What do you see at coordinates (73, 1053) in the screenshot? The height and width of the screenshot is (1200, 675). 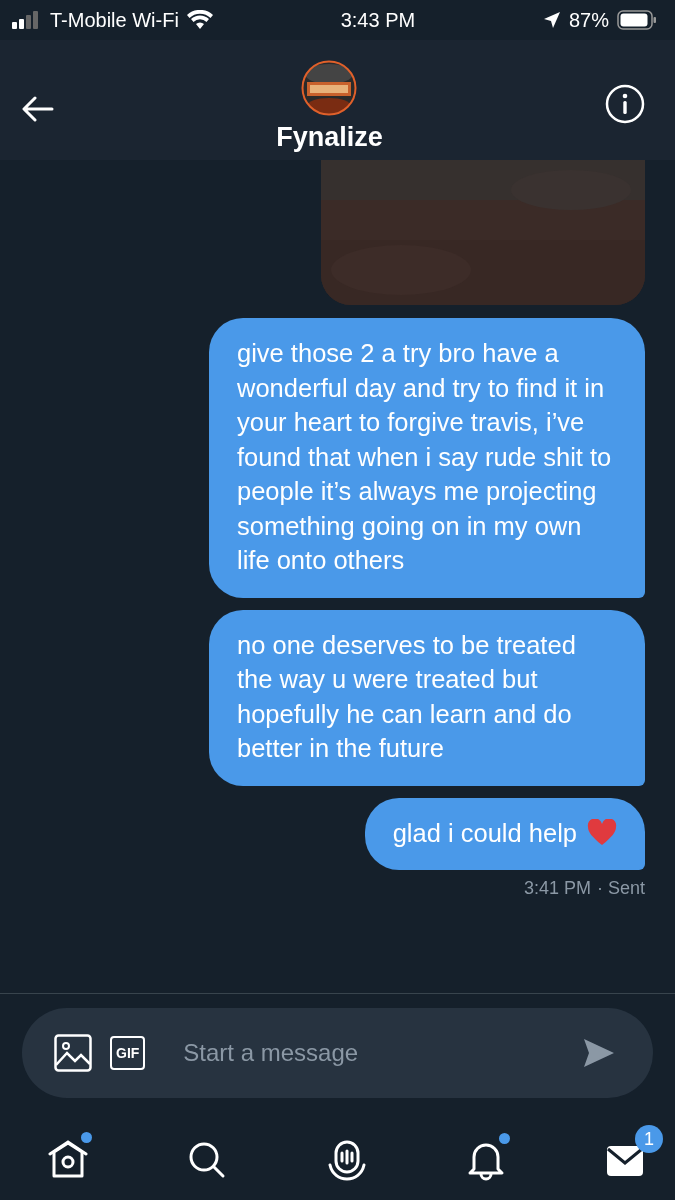 I see `image-icon` at bounding box center [73, 1053].